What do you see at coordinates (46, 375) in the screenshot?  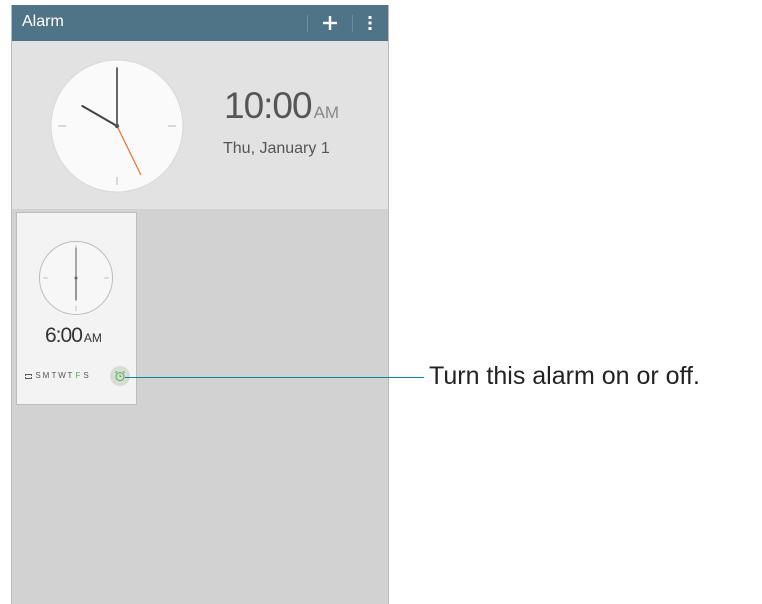 I see `repeat-day: M` at bounding box center [46, 375].